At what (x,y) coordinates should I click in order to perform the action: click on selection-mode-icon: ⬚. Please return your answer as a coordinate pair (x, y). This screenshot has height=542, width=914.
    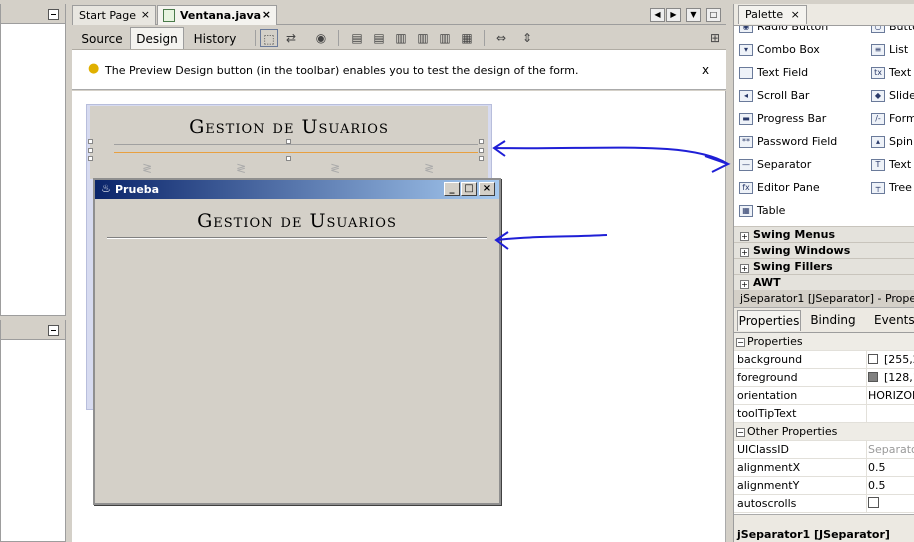
    Looking at the image, I should click on (269, 38).